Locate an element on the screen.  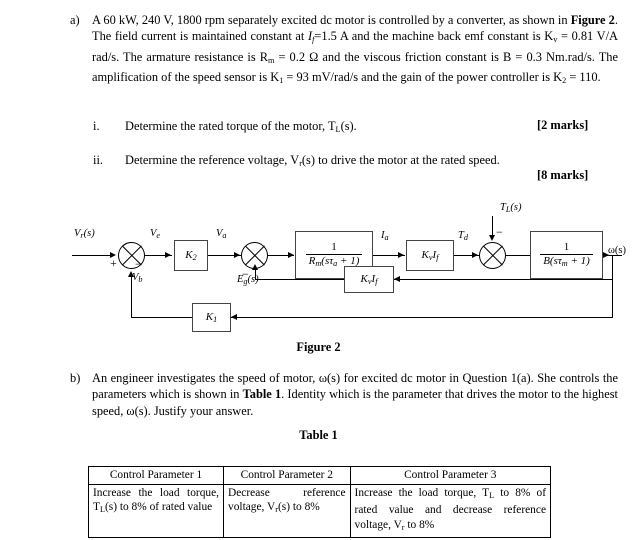
figure-caption: Figure 2 is located at coordinates (318, 347).